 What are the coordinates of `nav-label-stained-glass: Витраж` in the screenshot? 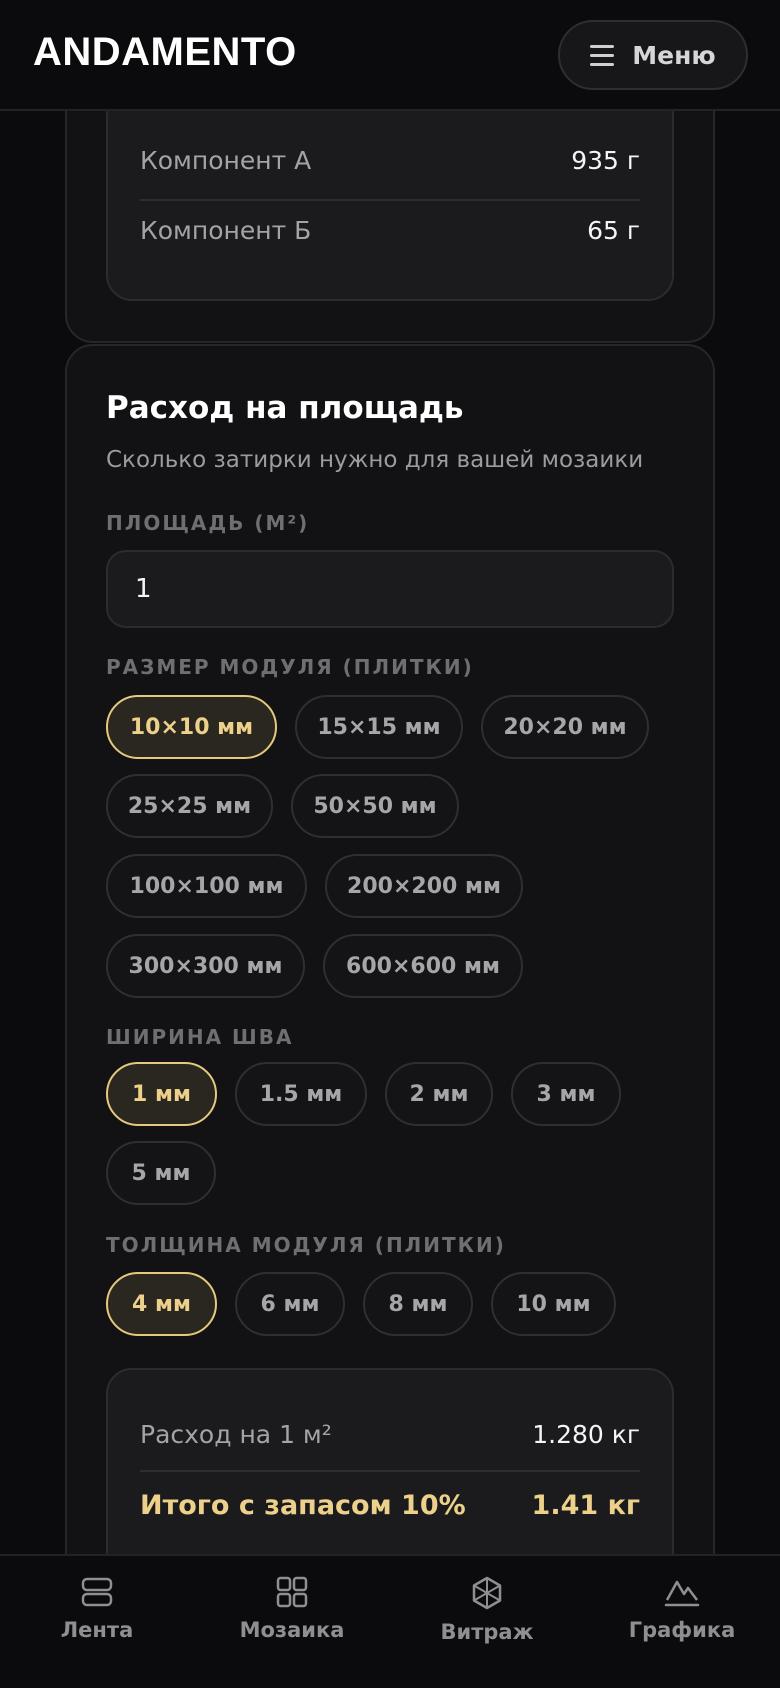 It's located at (487, 1632).